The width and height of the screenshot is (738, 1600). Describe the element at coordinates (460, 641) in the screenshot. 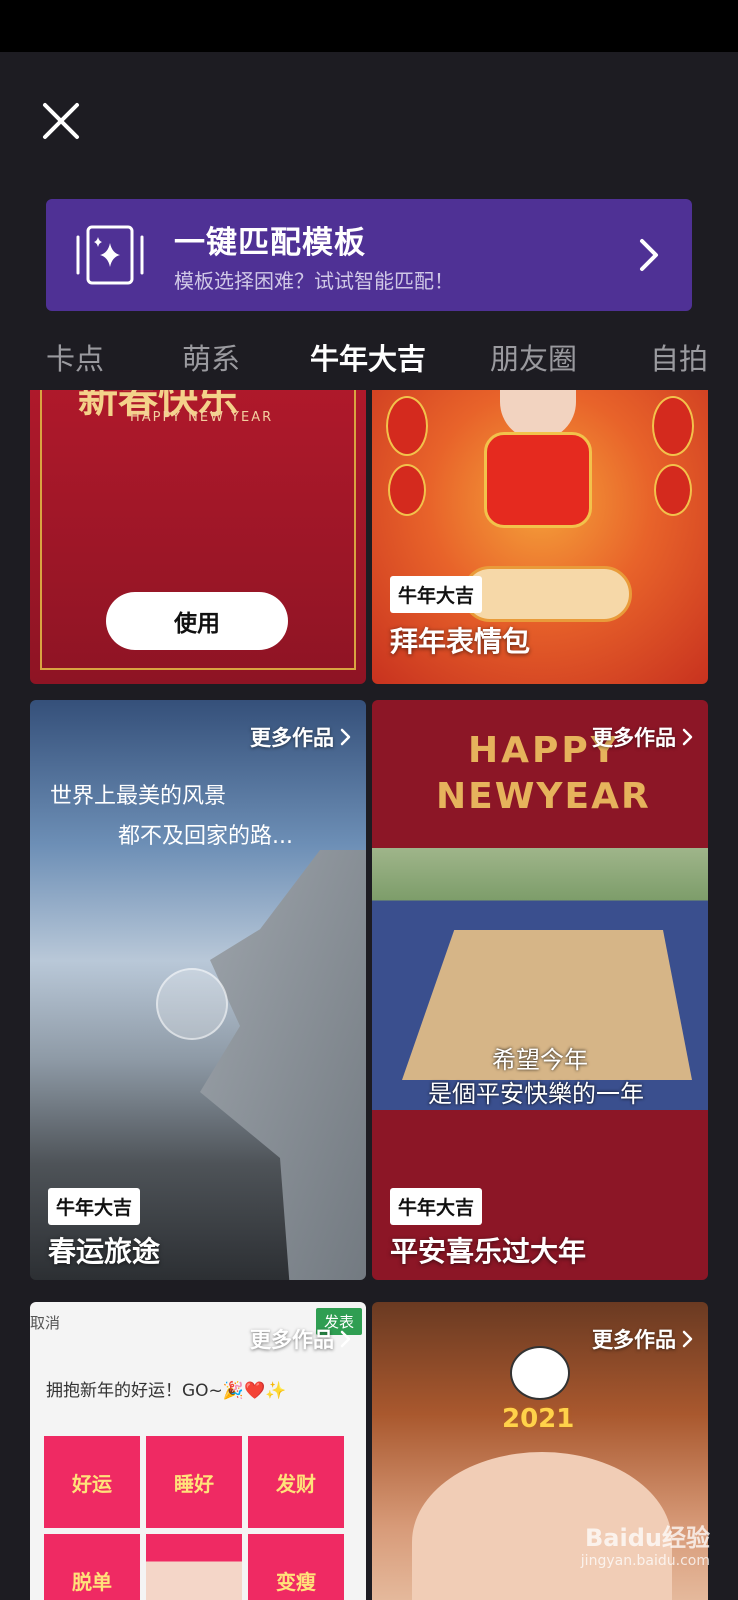

I see `card-title: 拜年表情包` at that location.